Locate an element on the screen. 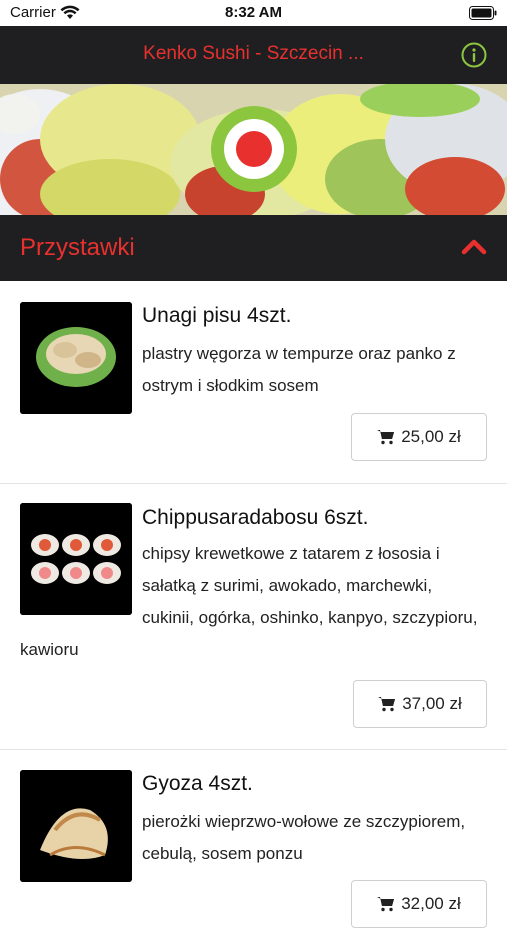 The image size is (507, 928). chevron-up-icon is located at coordinates (474, 246).